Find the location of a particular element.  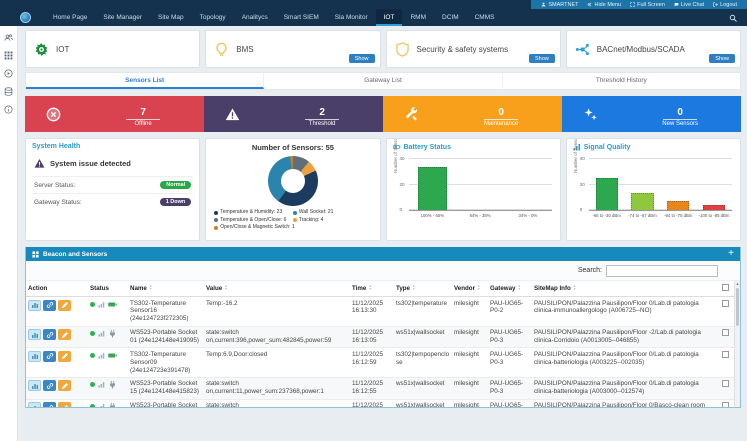

add-sensor-button: + is located at coordinates (731, 254).